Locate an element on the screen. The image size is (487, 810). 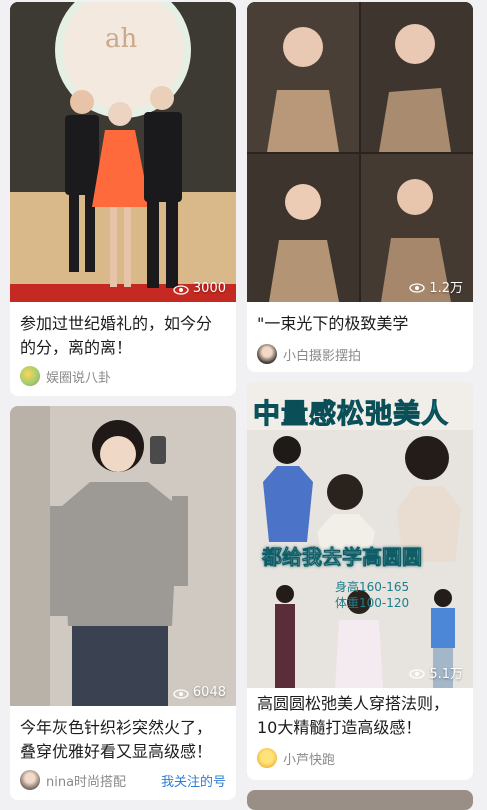
view-count-text: 1.2万 is located at coordinates (446, 288).